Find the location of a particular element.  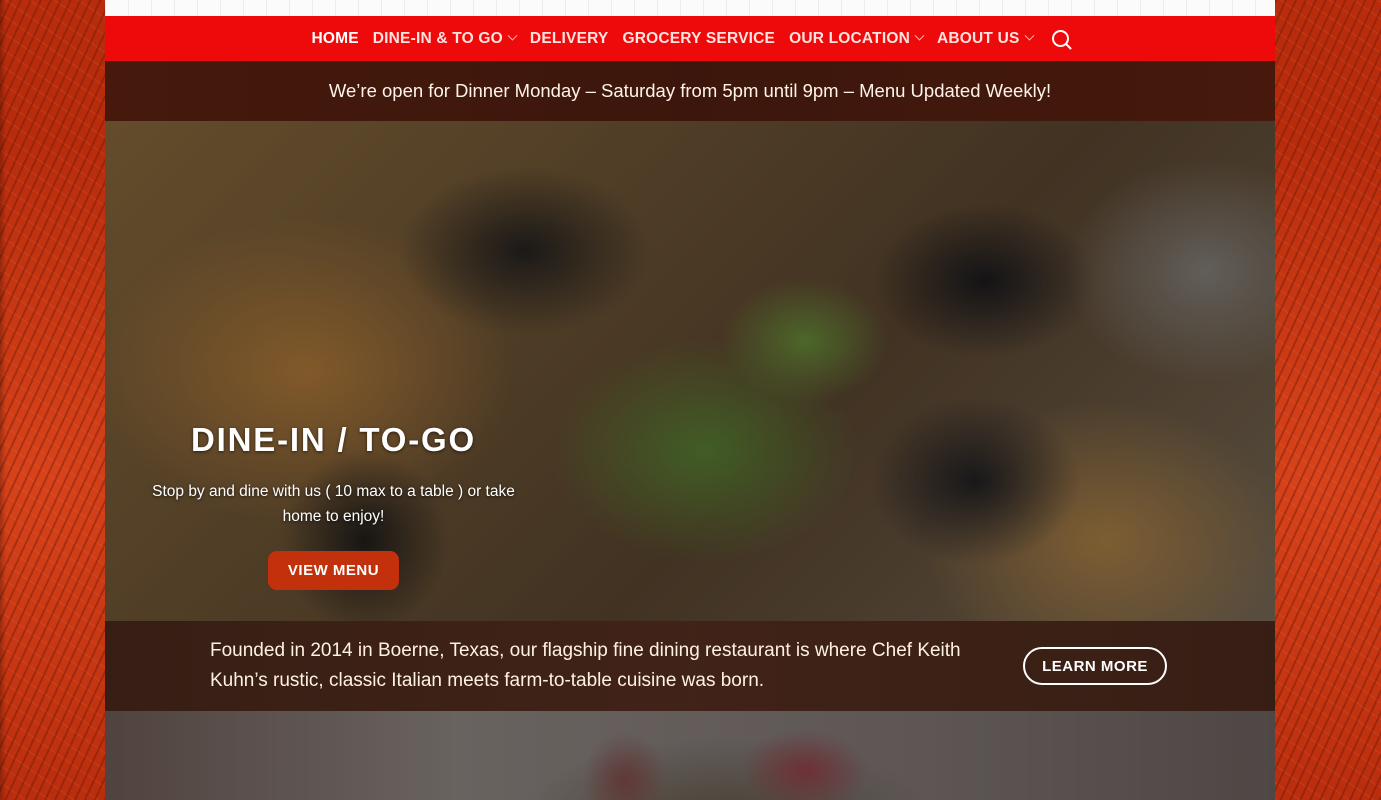

nav-item-label: GROCERY SERVICE is located at coordinates (699, 38).